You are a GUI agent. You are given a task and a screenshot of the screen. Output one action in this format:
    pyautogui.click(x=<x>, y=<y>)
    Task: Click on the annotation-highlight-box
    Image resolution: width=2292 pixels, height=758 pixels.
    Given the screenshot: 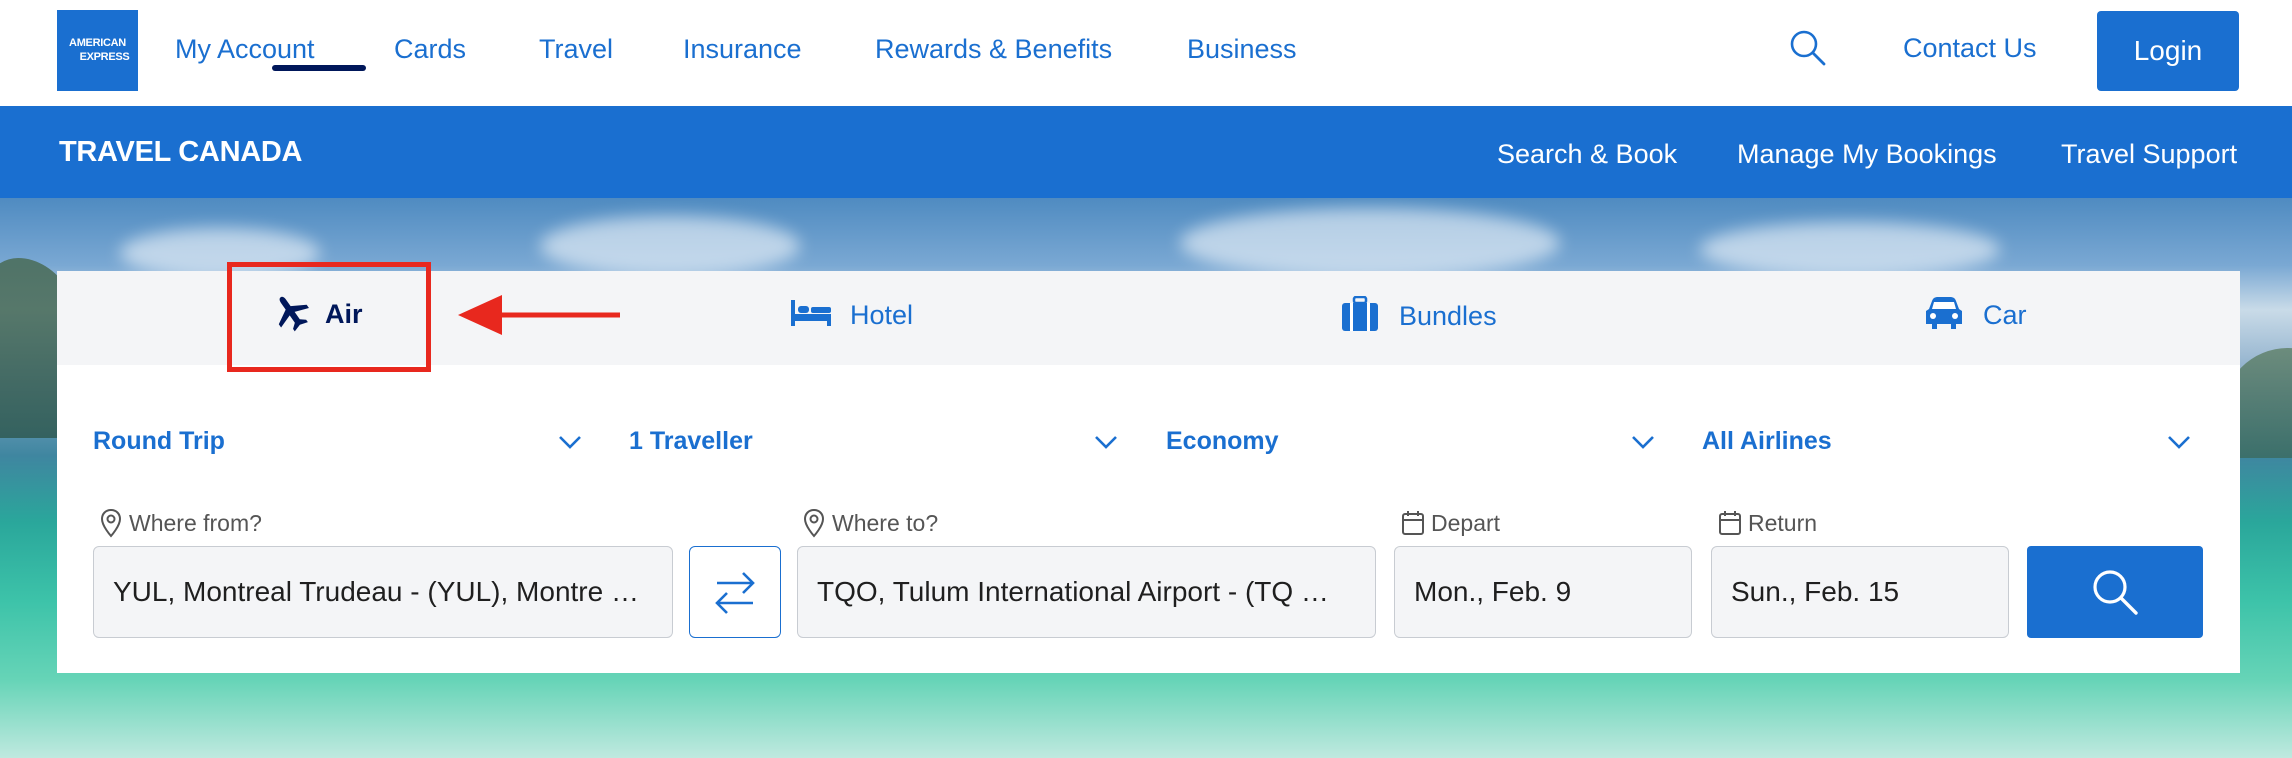 What is the action you would take?
    pyautogui.click(x=329, y=317)
    